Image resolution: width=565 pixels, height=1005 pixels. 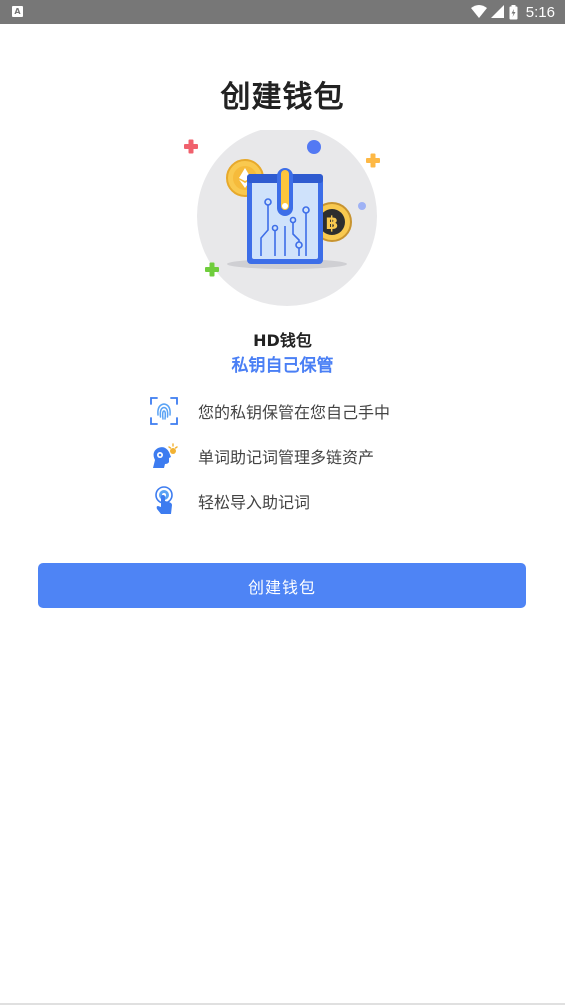 What do you see at coordinates (282, 218) in the screenshot?
I see `wallet-illustration: ฿` at bounding box center [282, 218].